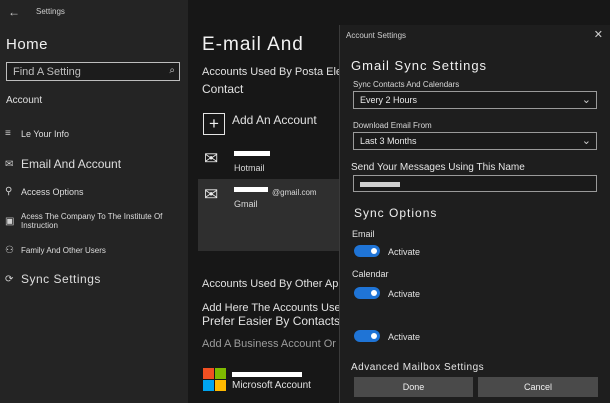  I want to click on sidebar-item-sync-settings: ⟳ Sync Settings, so click(53, 279).